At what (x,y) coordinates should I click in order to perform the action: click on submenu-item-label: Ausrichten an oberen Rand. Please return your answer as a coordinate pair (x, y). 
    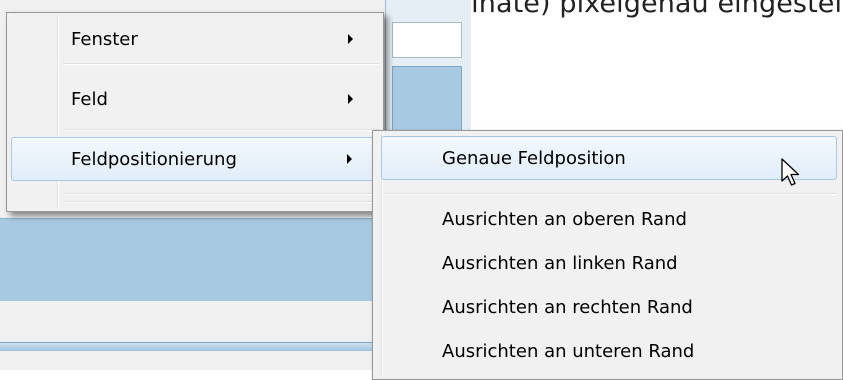
    Looking at the image, I should click on (564, 219).